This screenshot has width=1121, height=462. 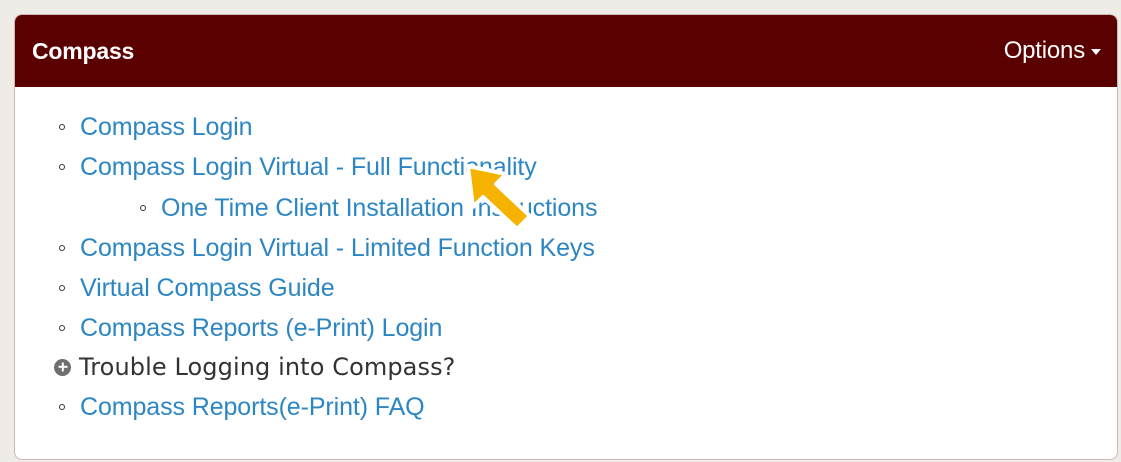 I want to click on options-dropdown-button: Options, so click(x=1052, y=51).